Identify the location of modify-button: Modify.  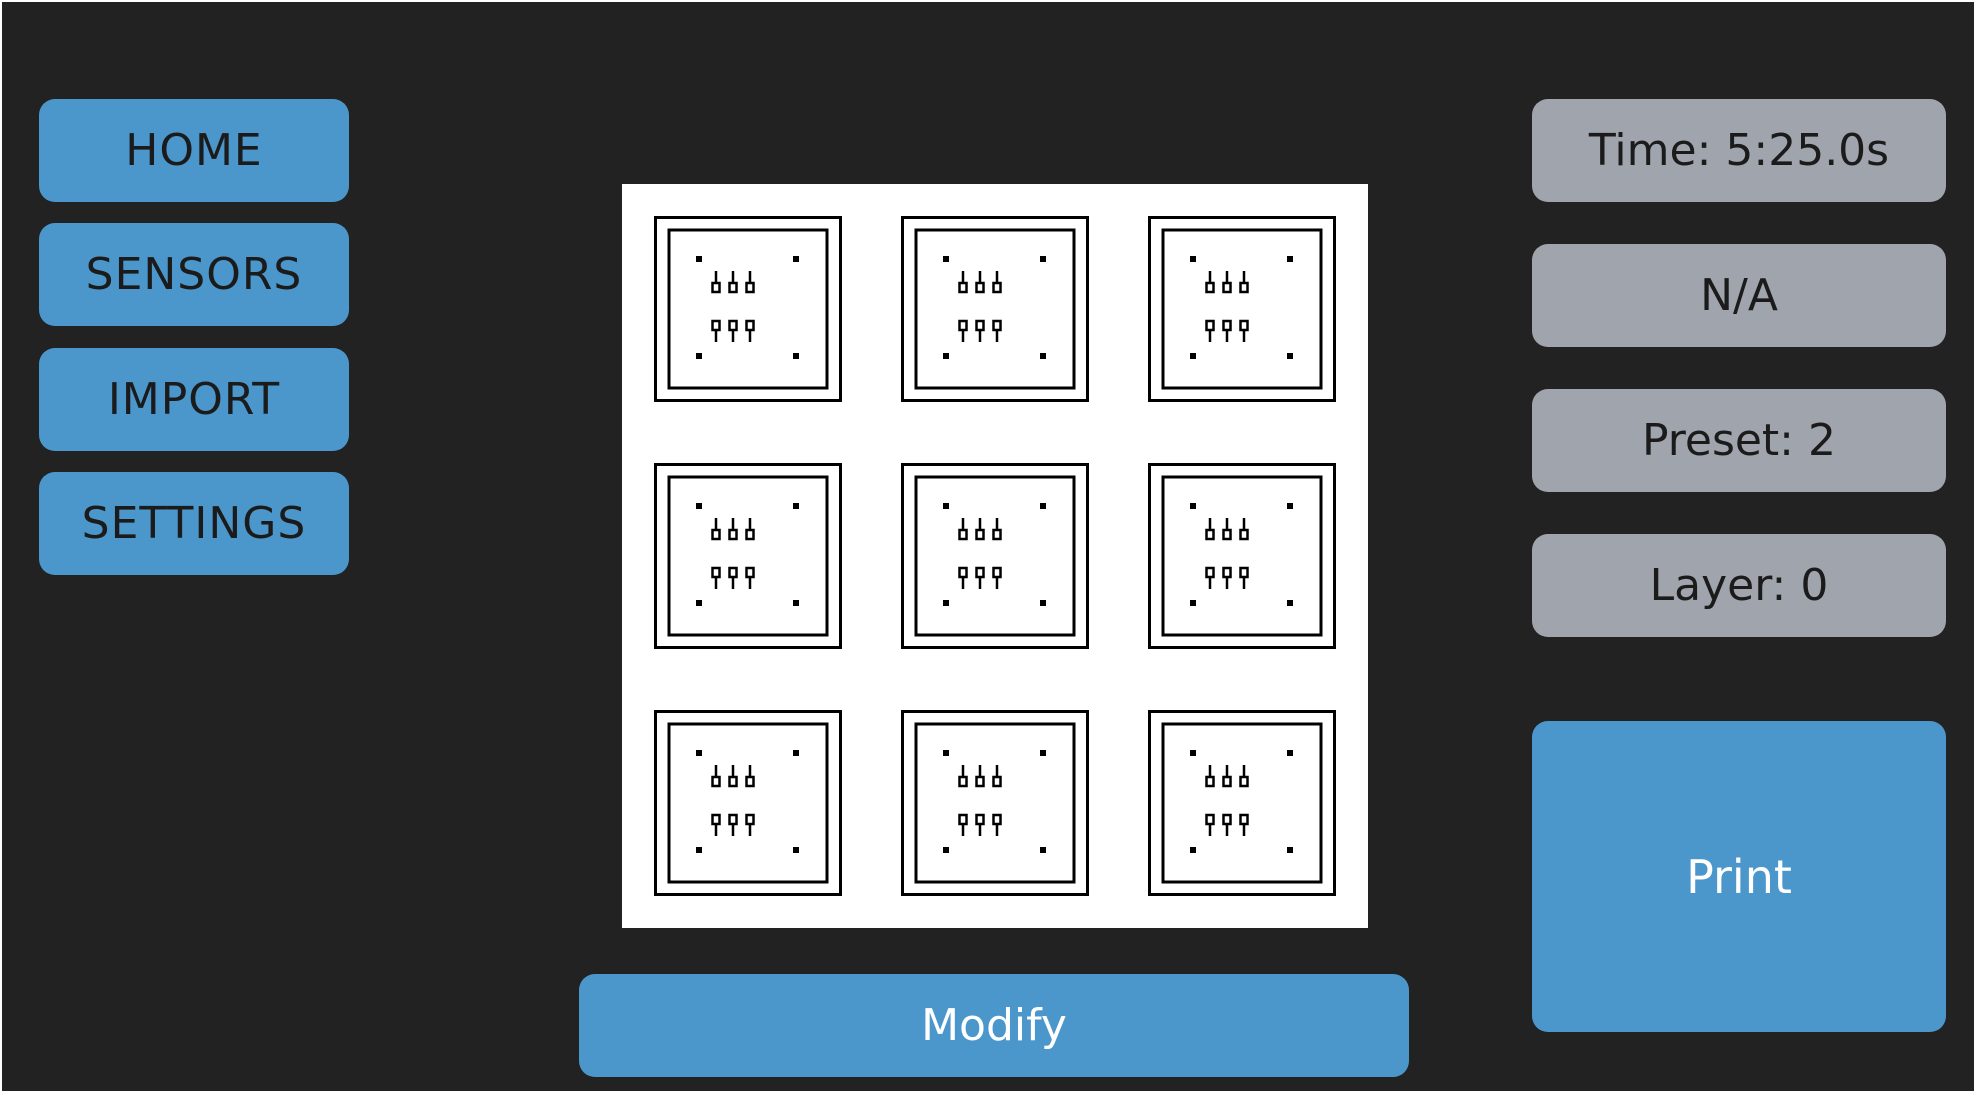
(994, 1025).